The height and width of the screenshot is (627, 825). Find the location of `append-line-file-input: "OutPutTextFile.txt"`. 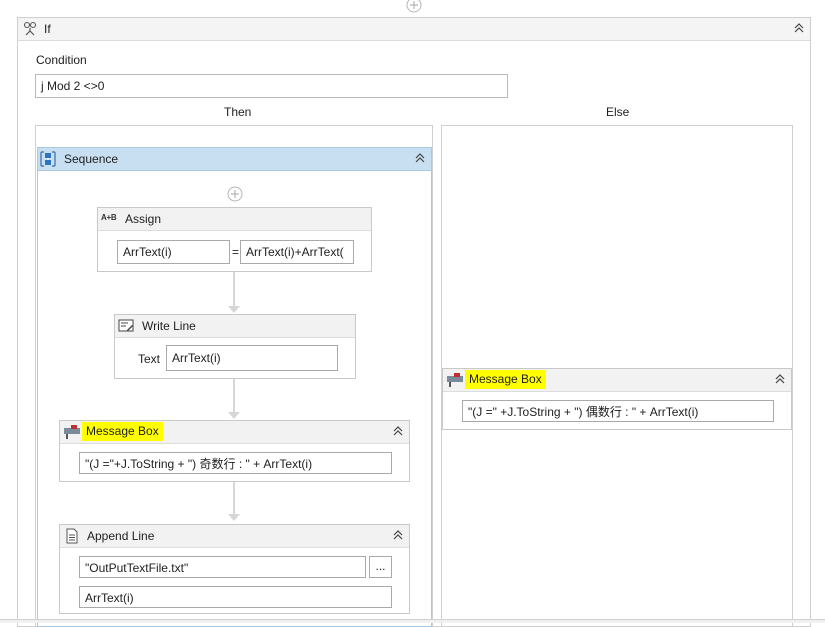

append-line-file-input: "OutPutTextFile.txt" is located at coordinates (222, 567).